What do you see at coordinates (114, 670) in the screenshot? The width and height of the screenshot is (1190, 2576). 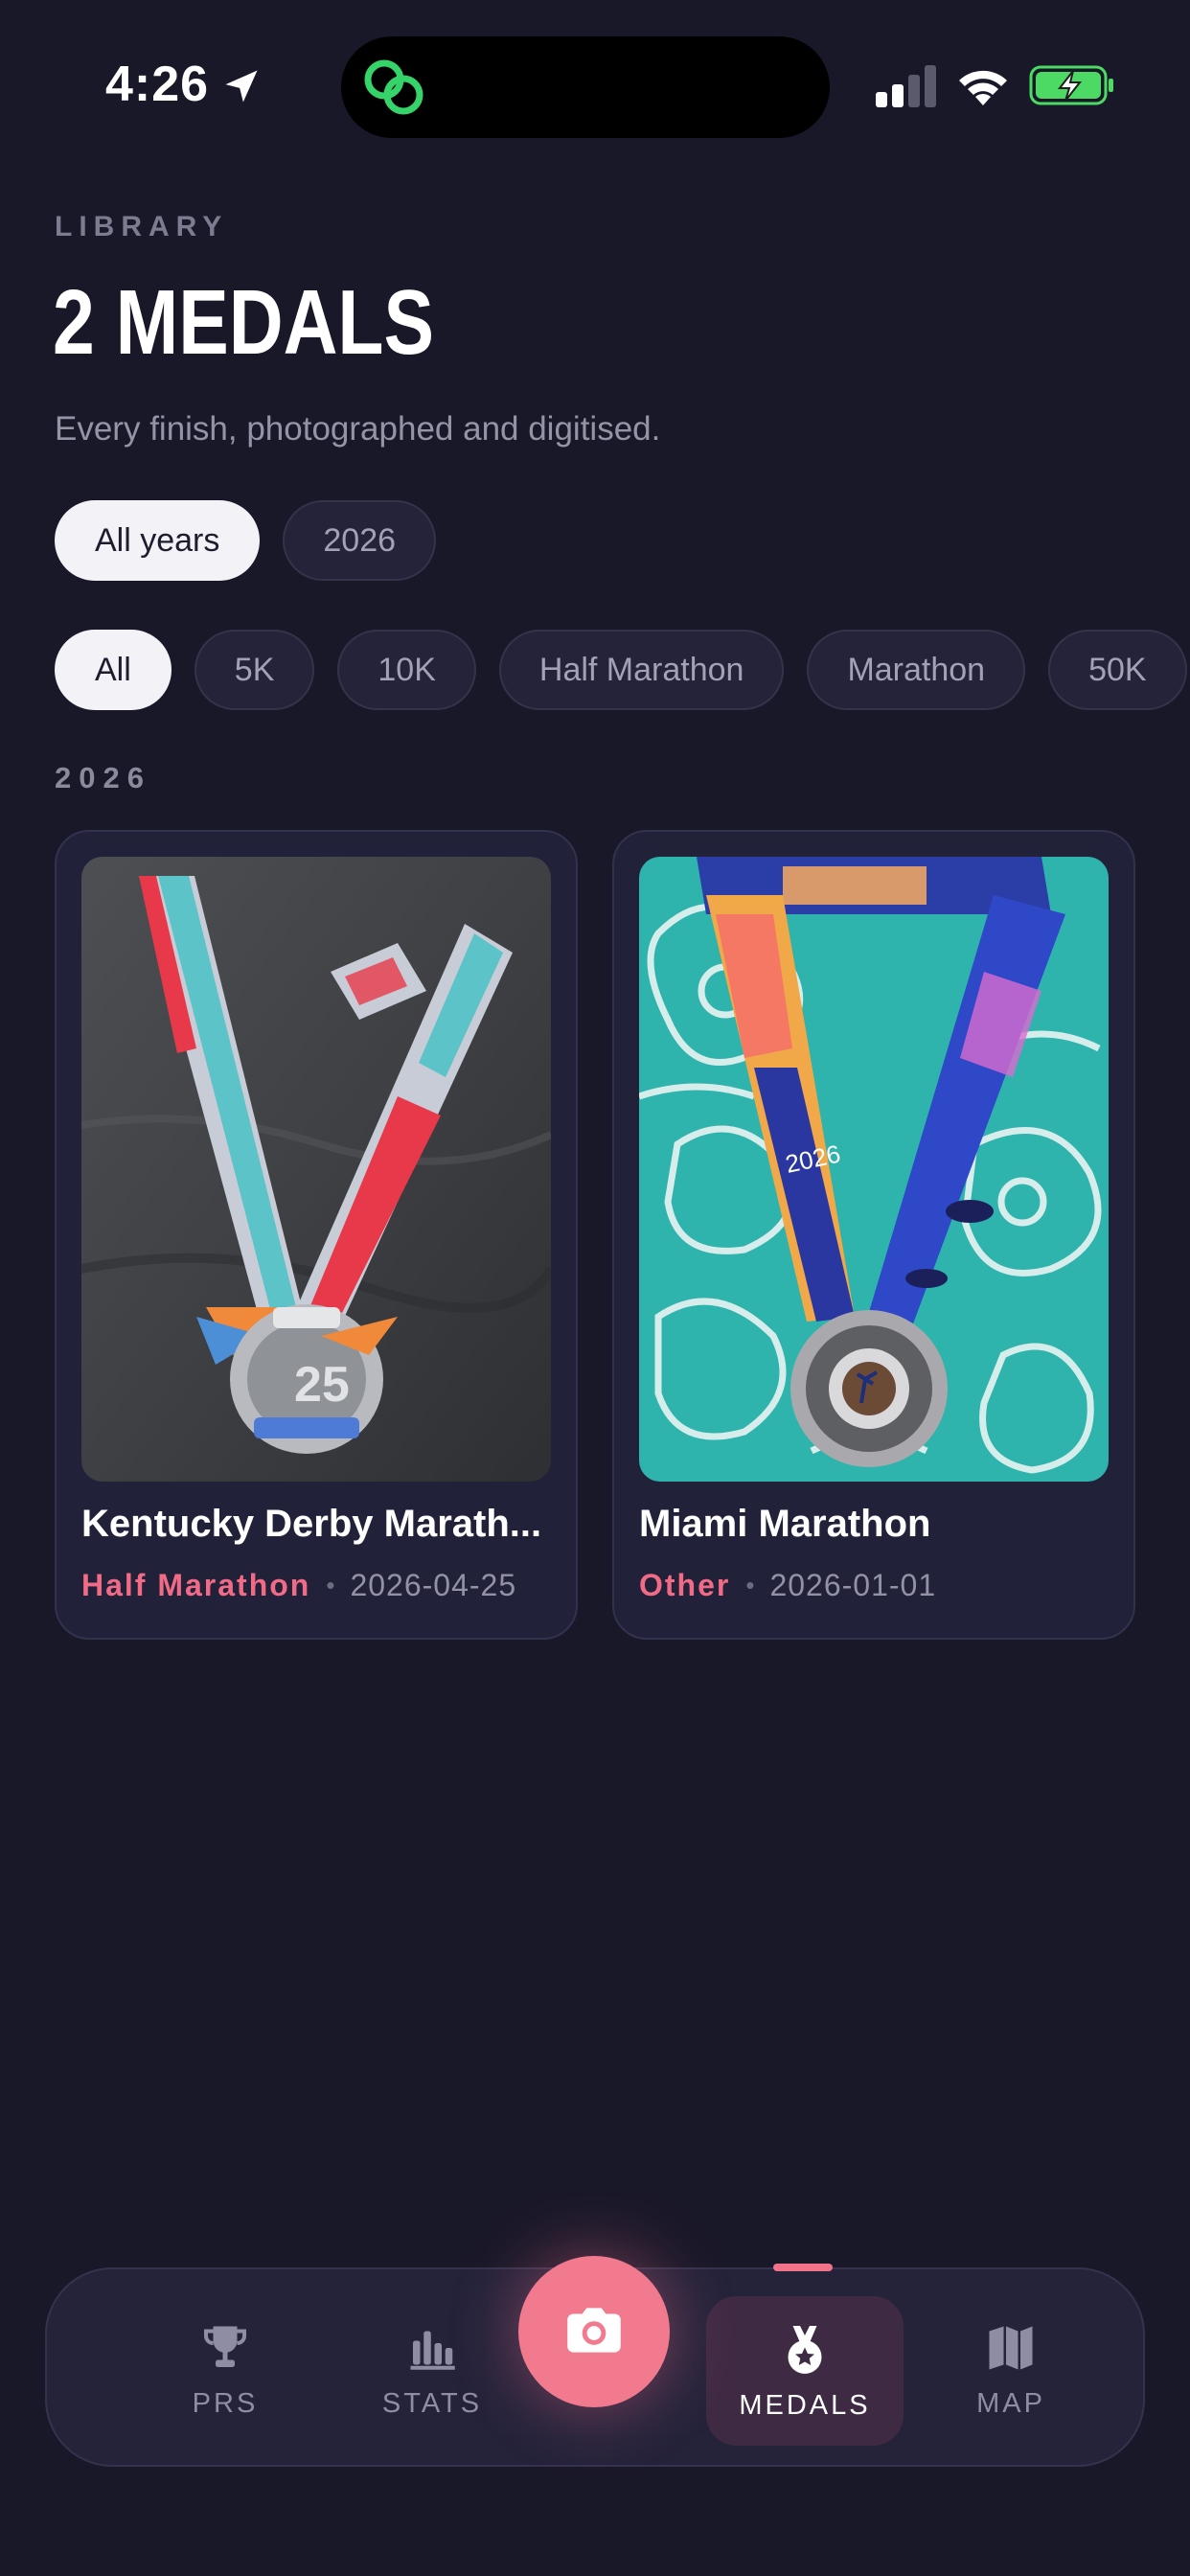 I see `category-filter-all: All` at bounding box center [114, 670].